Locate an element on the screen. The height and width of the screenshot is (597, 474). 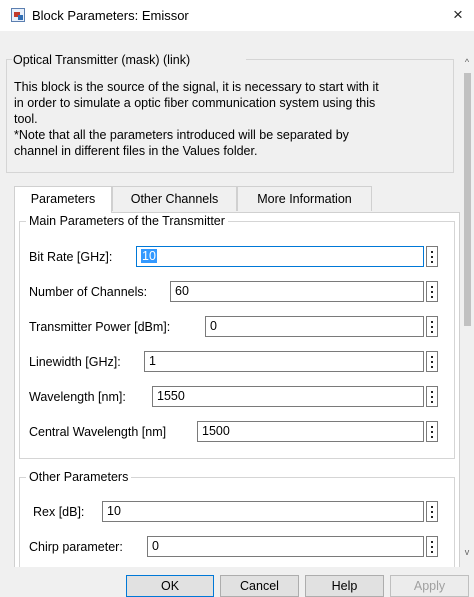
apply-button: Apply is located at coordinates (429, 586).